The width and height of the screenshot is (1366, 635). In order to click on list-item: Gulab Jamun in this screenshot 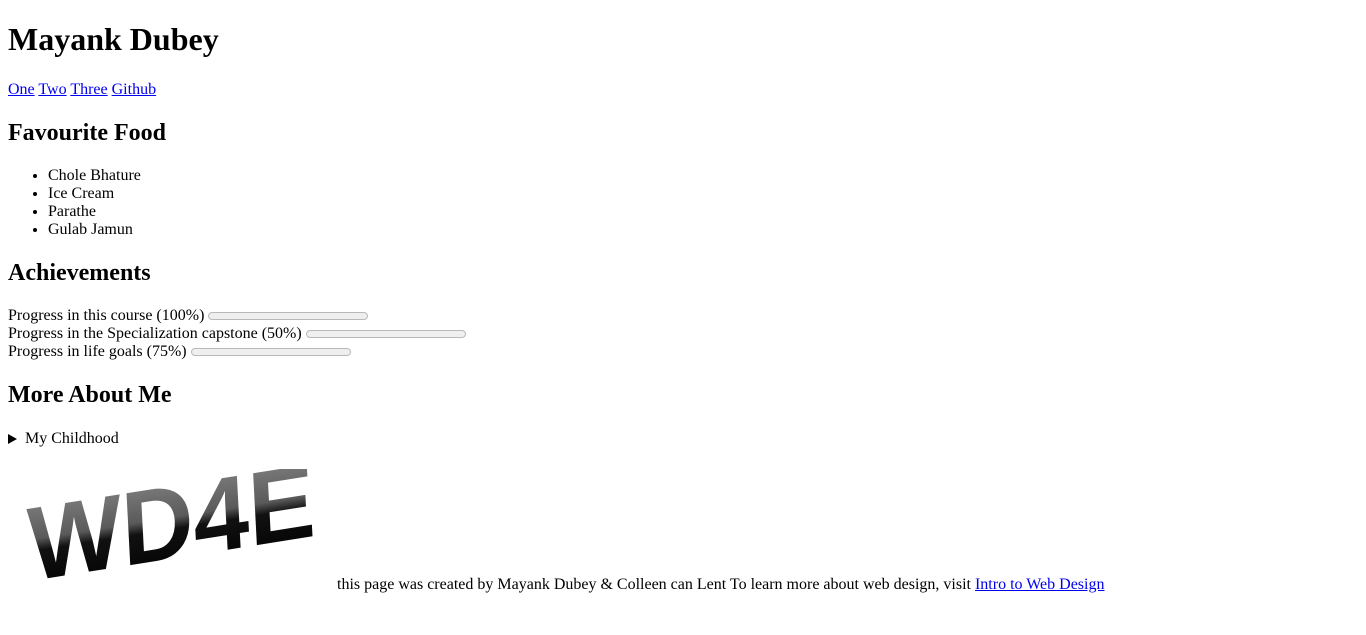, I will do `click(703, 230)`.